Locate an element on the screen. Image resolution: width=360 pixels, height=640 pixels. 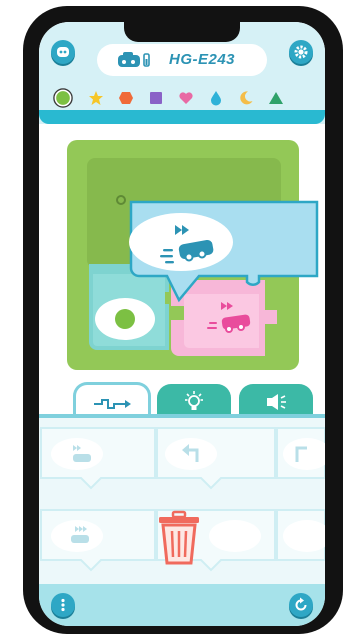
trash-icon is located at coordinates (179, 538).